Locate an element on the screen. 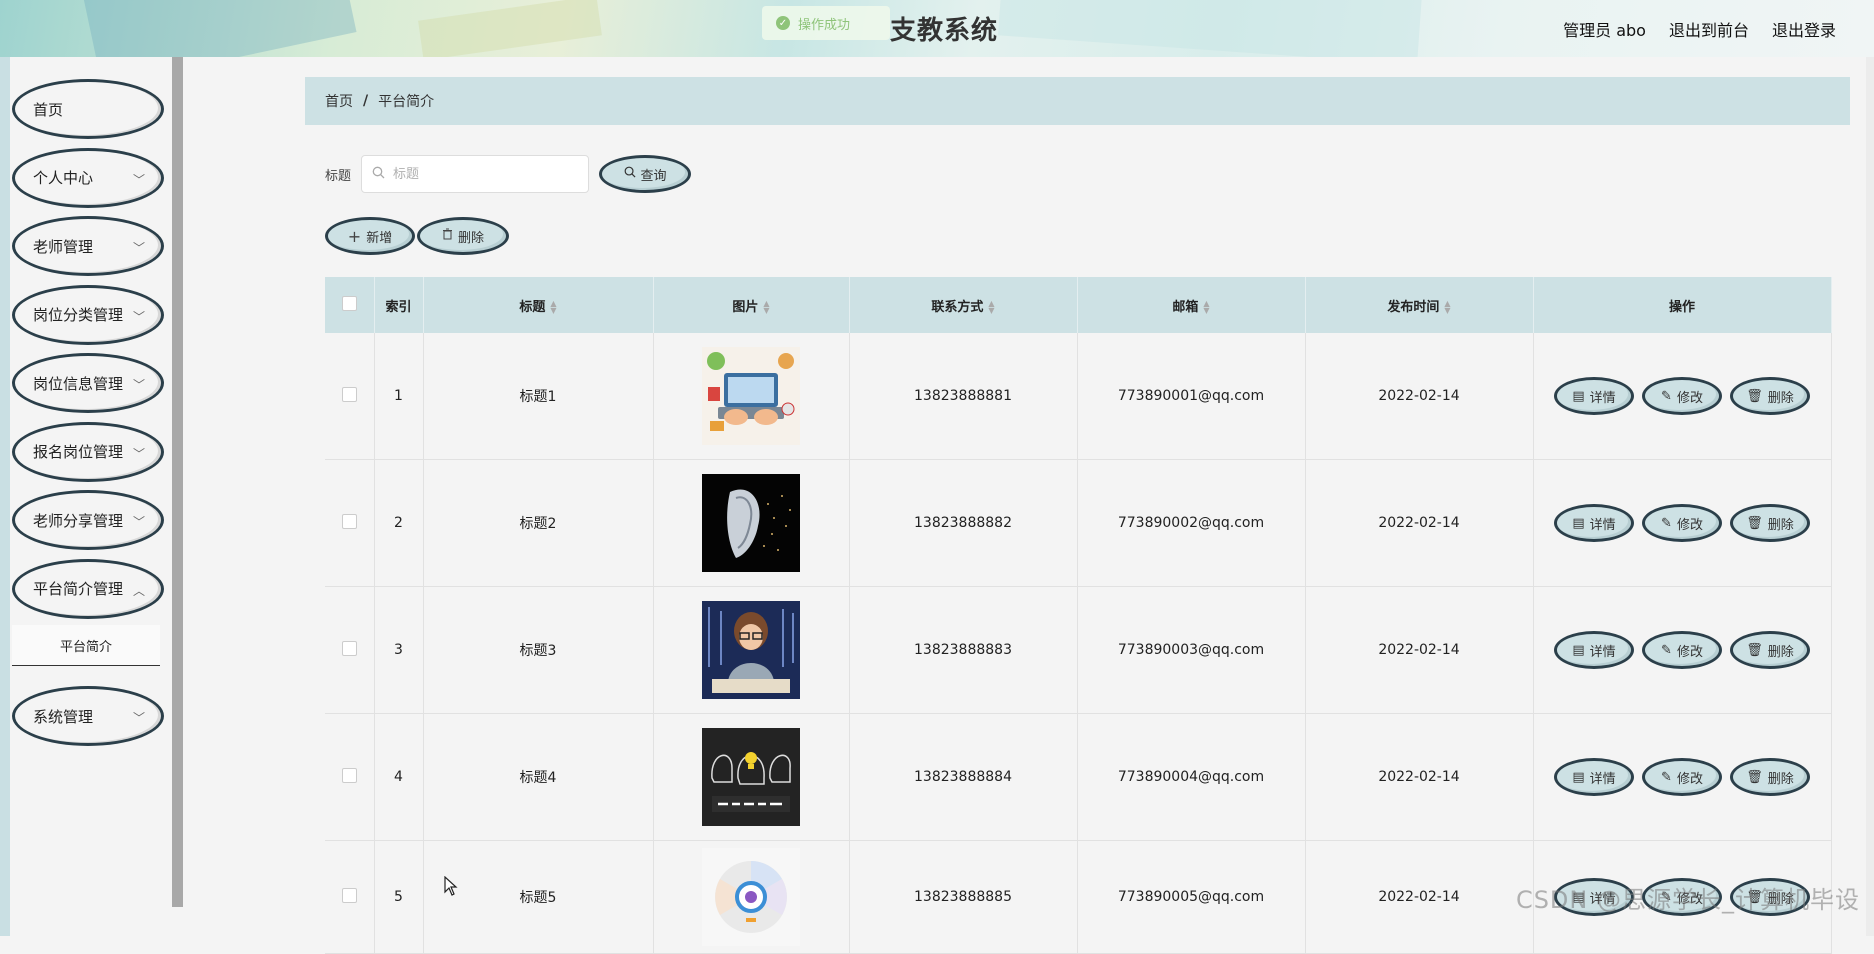 This screenshot has width=1874, height=954. image-cell is located at coordinates (751, 777).